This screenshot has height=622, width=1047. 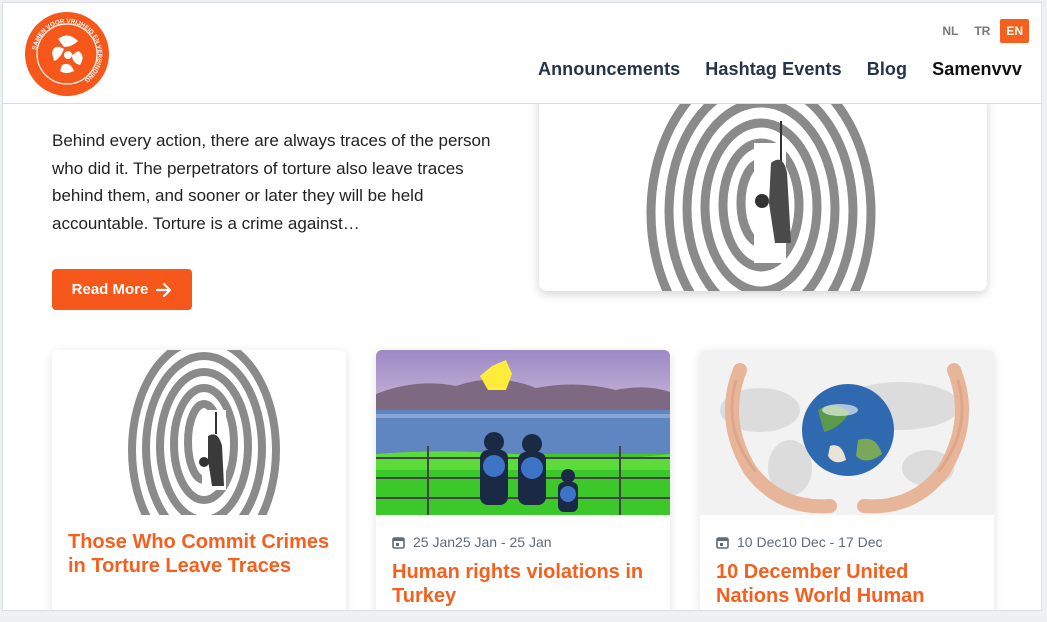 I want to click on card-title: 10 December United Nations World Human, so click(x=847, y=584).